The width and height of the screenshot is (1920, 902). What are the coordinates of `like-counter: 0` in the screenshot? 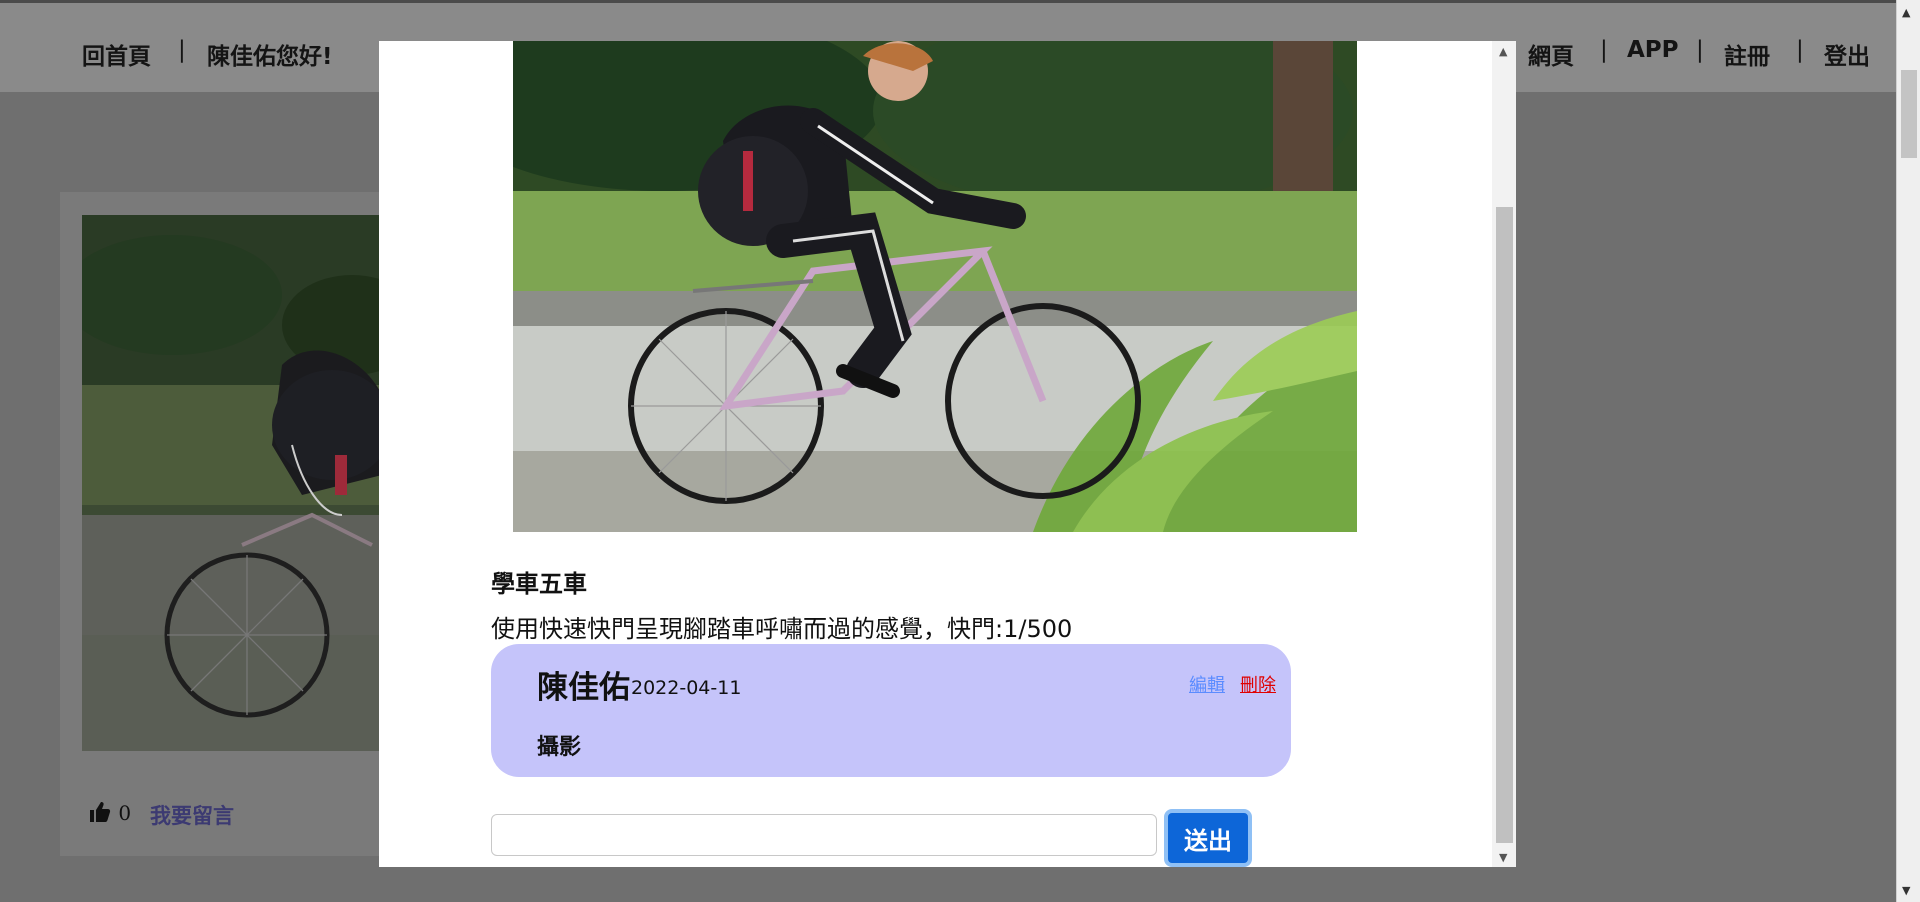 It's located at (109, 814).